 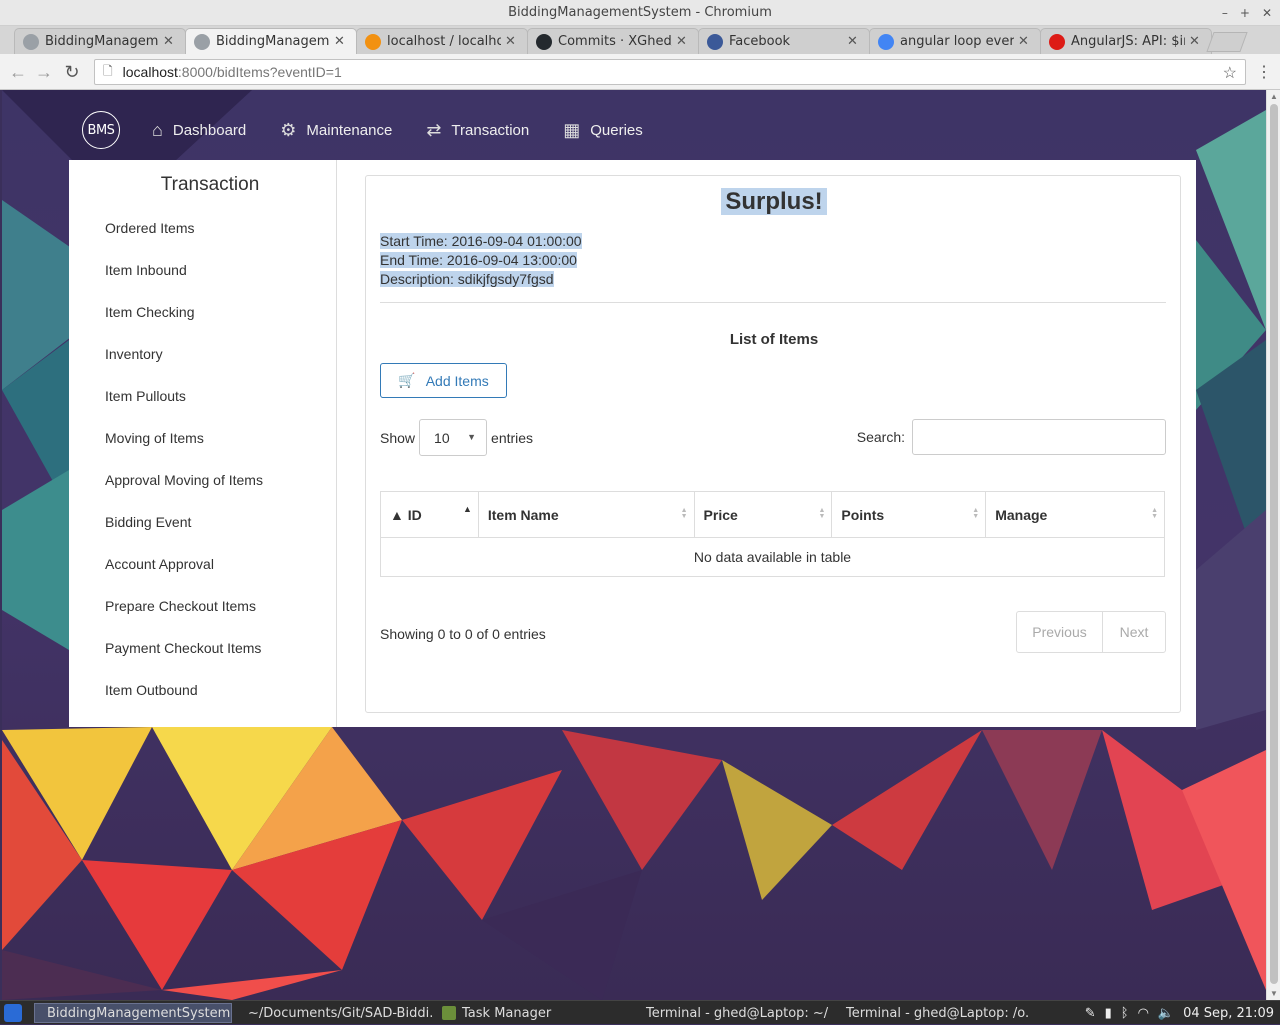 I want to click on gears-icon: ⚙, so click(x=288, y=129).